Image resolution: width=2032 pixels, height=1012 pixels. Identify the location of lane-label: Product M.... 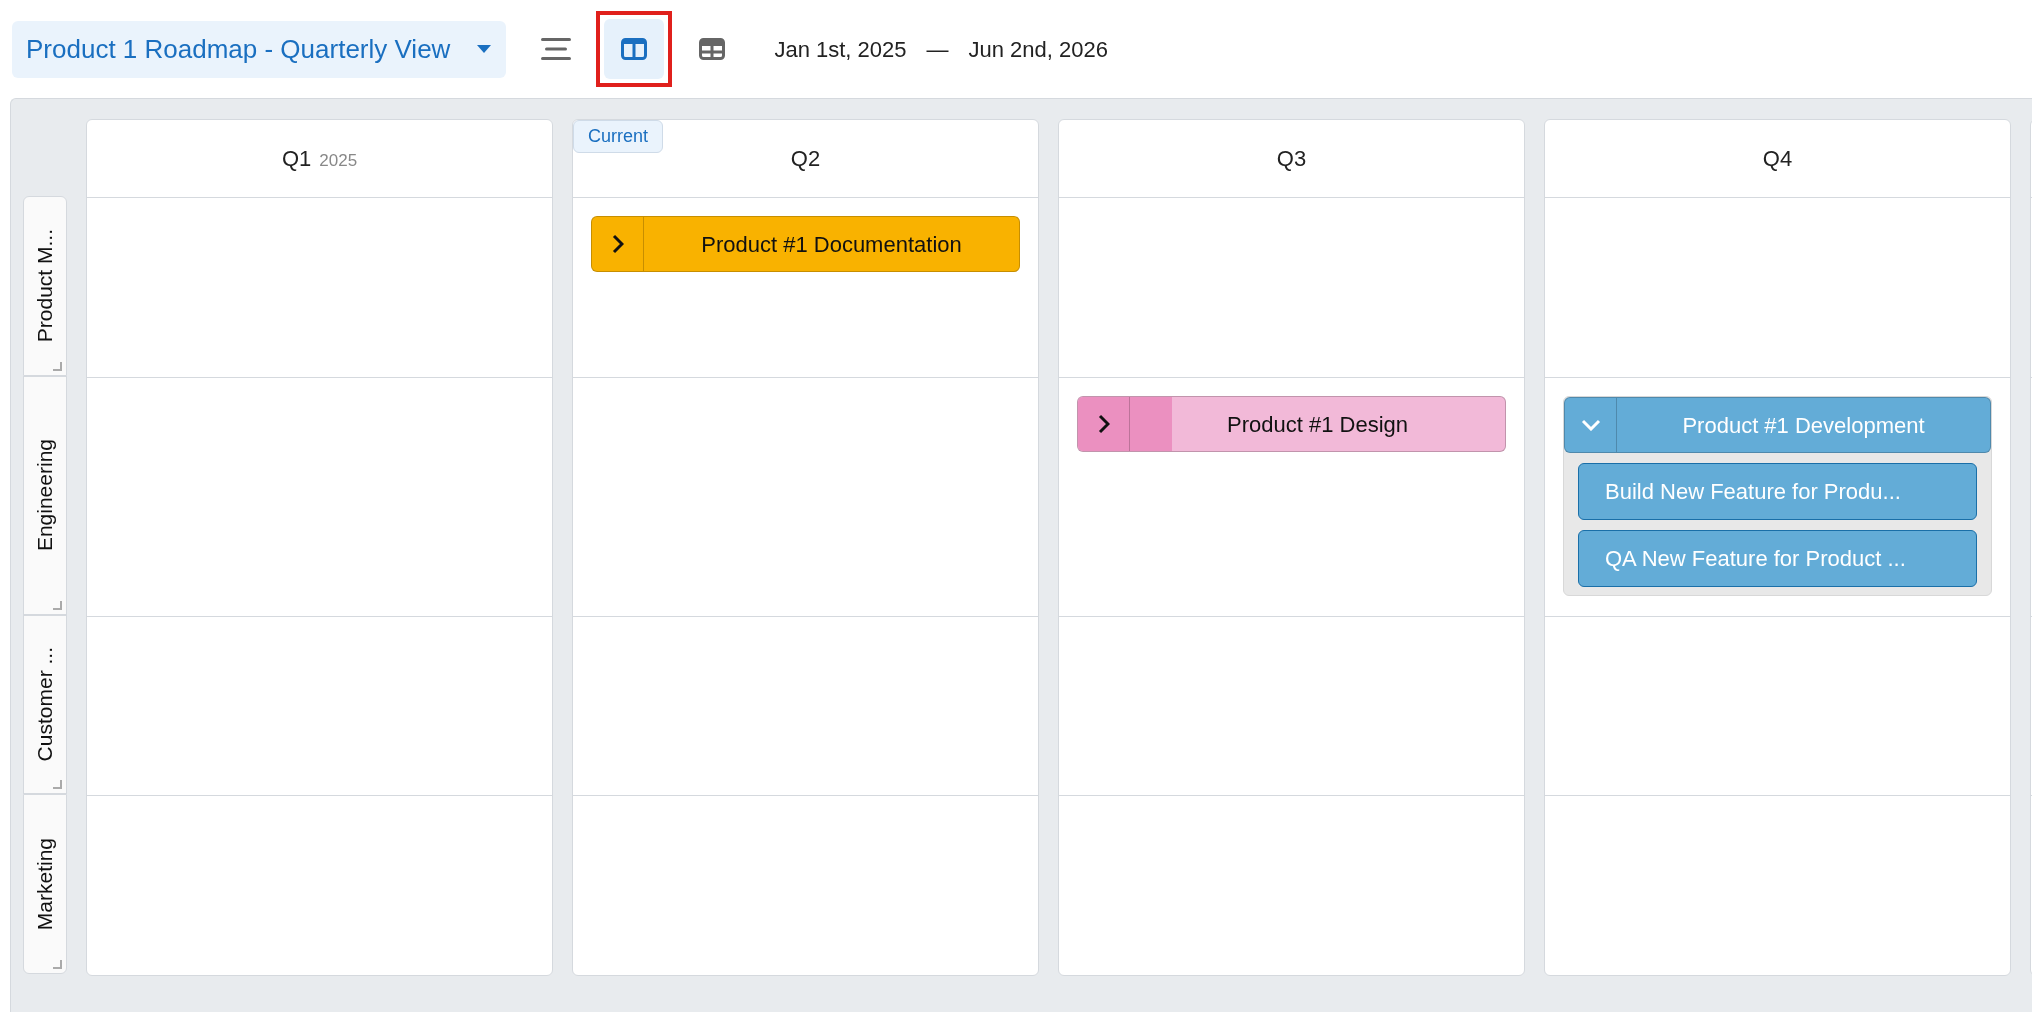
(45, 286).